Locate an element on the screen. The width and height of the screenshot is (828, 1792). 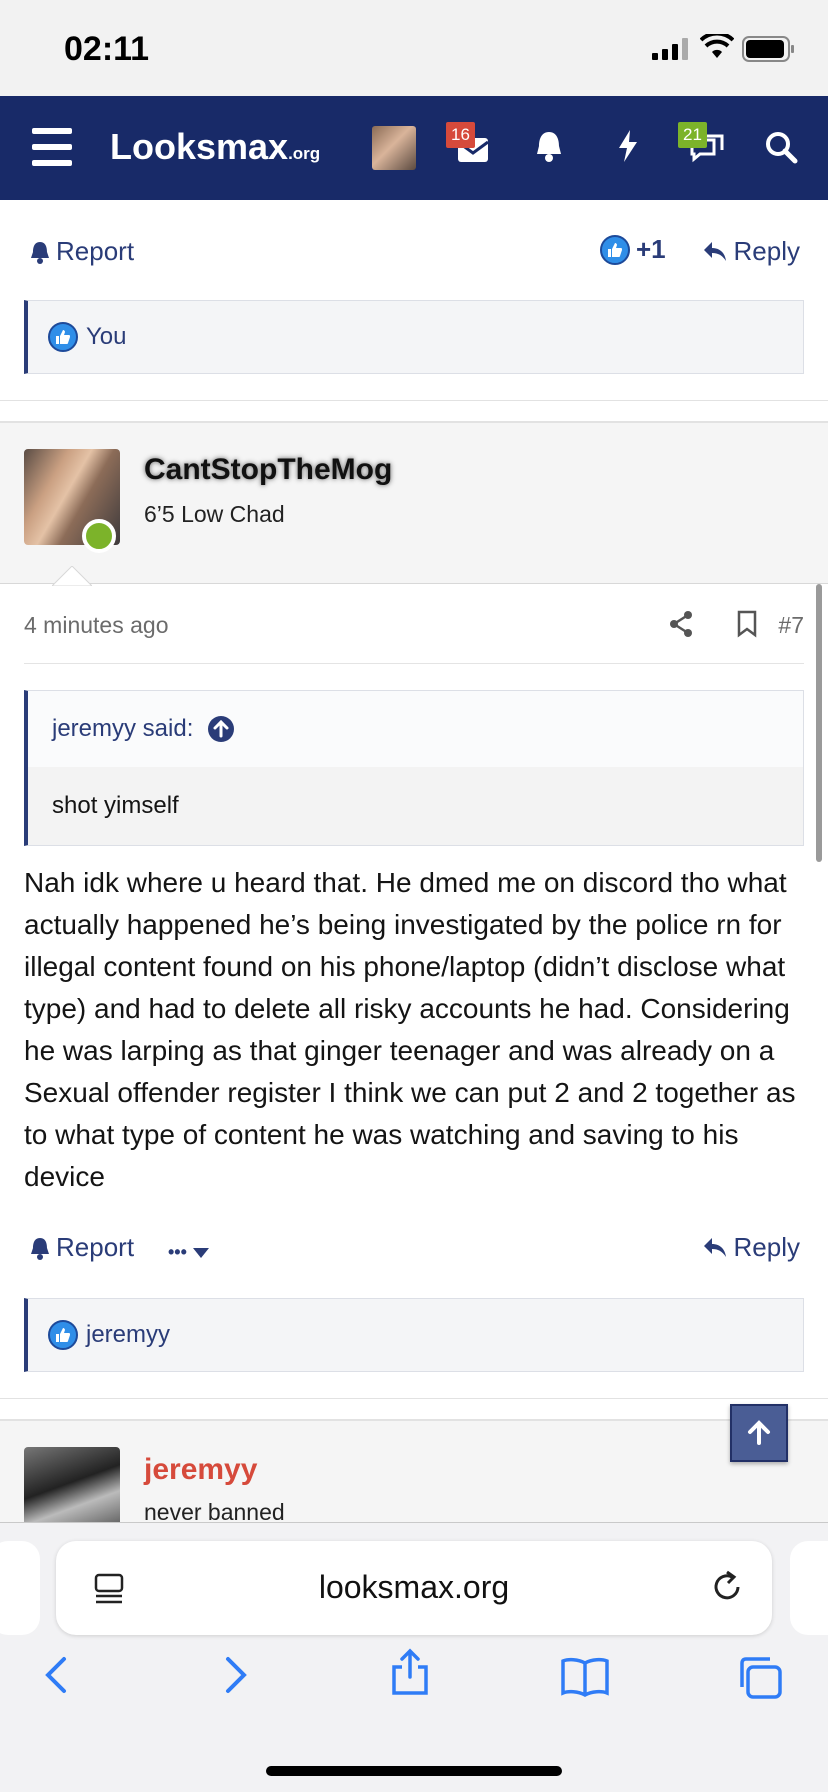
site-logo: Looksmax.org is located at coordinates (215, 147).